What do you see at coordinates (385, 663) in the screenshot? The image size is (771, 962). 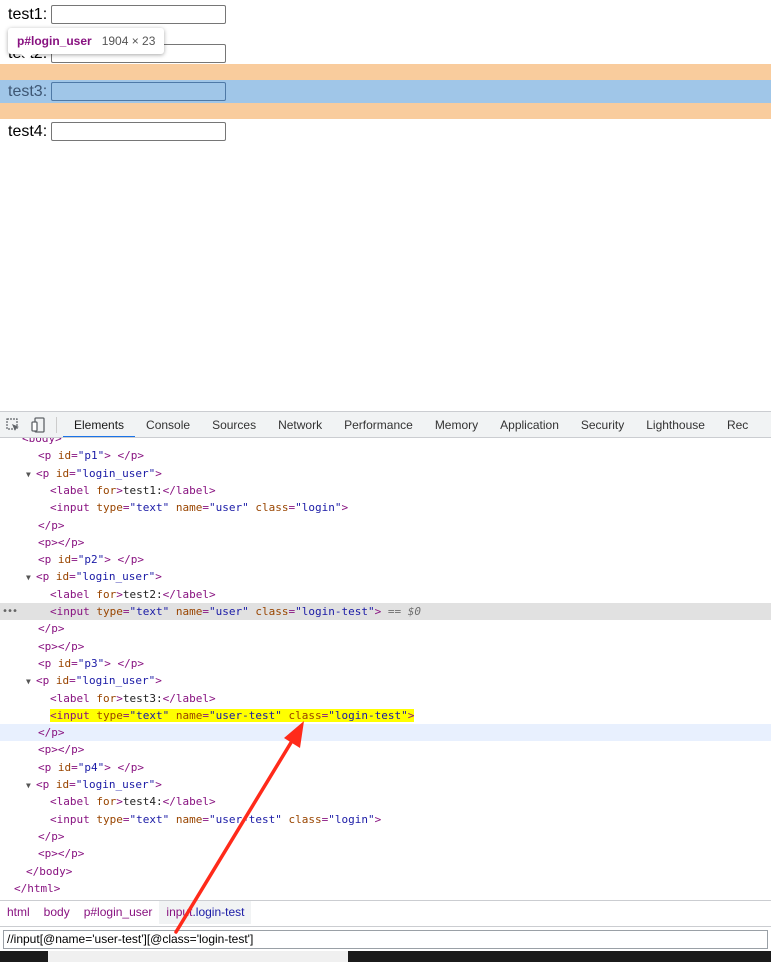 I see `dom-node-line: <p id="p3"> </p>` at bounding box center [385, 663].